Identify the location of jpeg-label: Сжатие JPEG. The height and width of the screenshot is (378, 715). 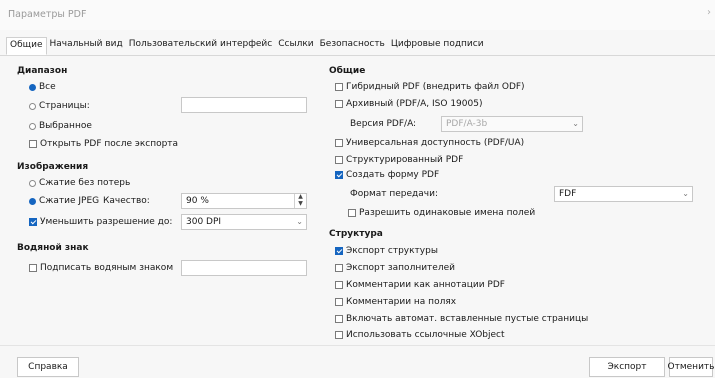
(69, 201).